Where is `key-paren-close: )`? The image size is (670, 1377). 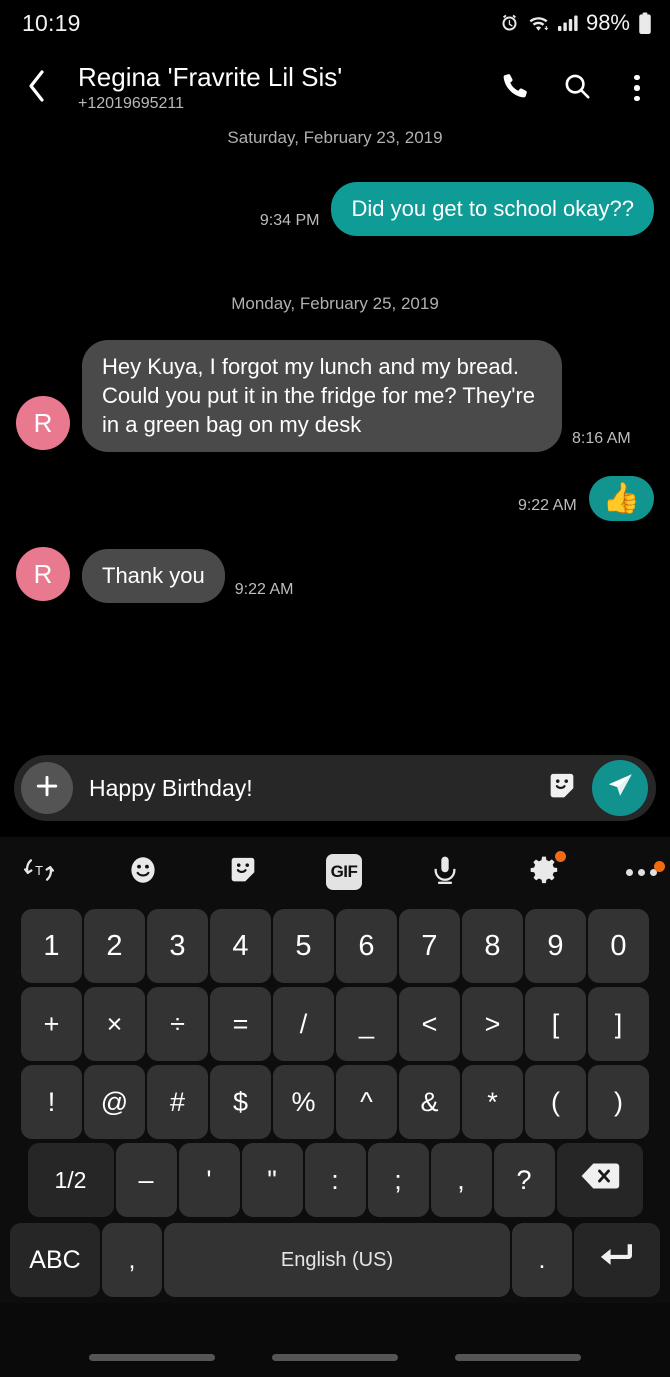 key-paren-close: ) is located at coordinates (618, 1102).